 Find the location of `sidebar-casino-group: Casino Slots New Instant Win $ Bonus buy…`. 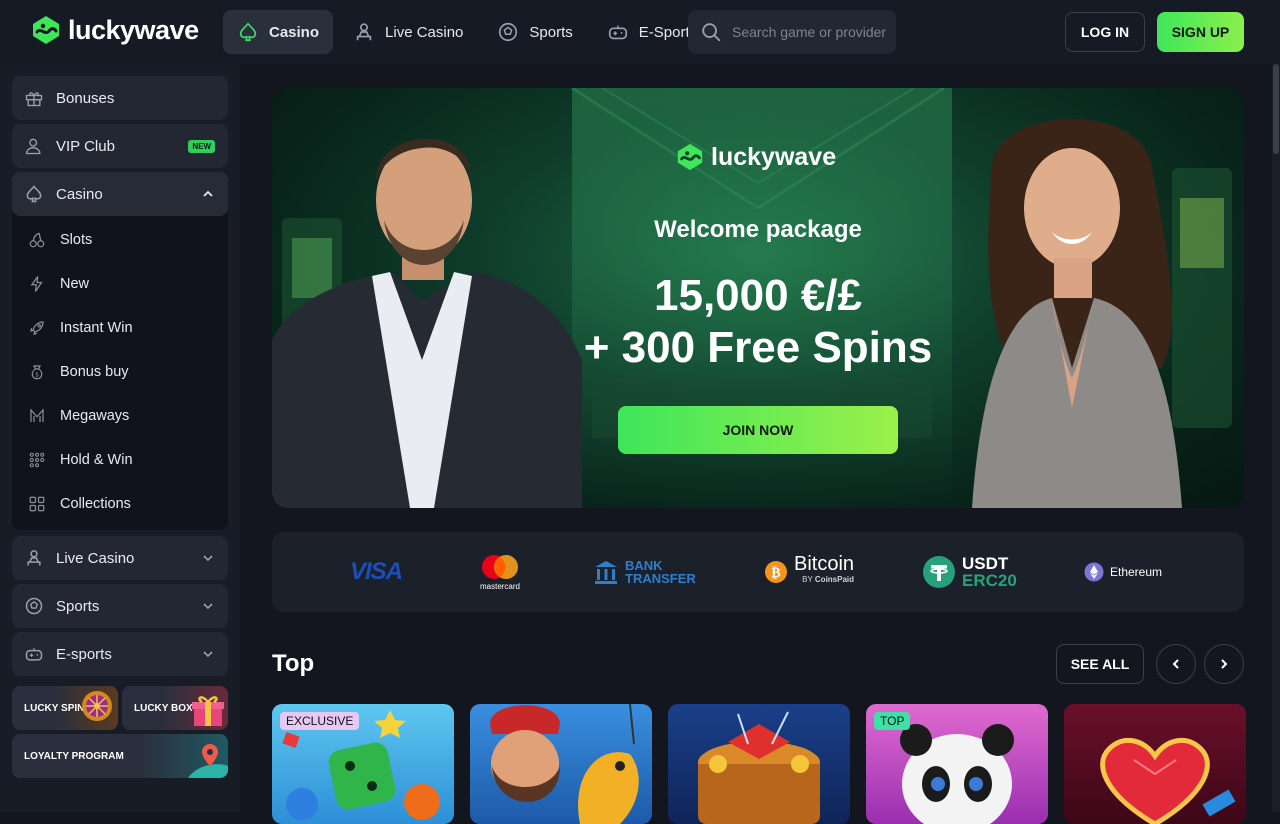

sidebar-casino-group: Casino Slots New Instant Win $ Bonus buy… is located at coordinates (120, 351).